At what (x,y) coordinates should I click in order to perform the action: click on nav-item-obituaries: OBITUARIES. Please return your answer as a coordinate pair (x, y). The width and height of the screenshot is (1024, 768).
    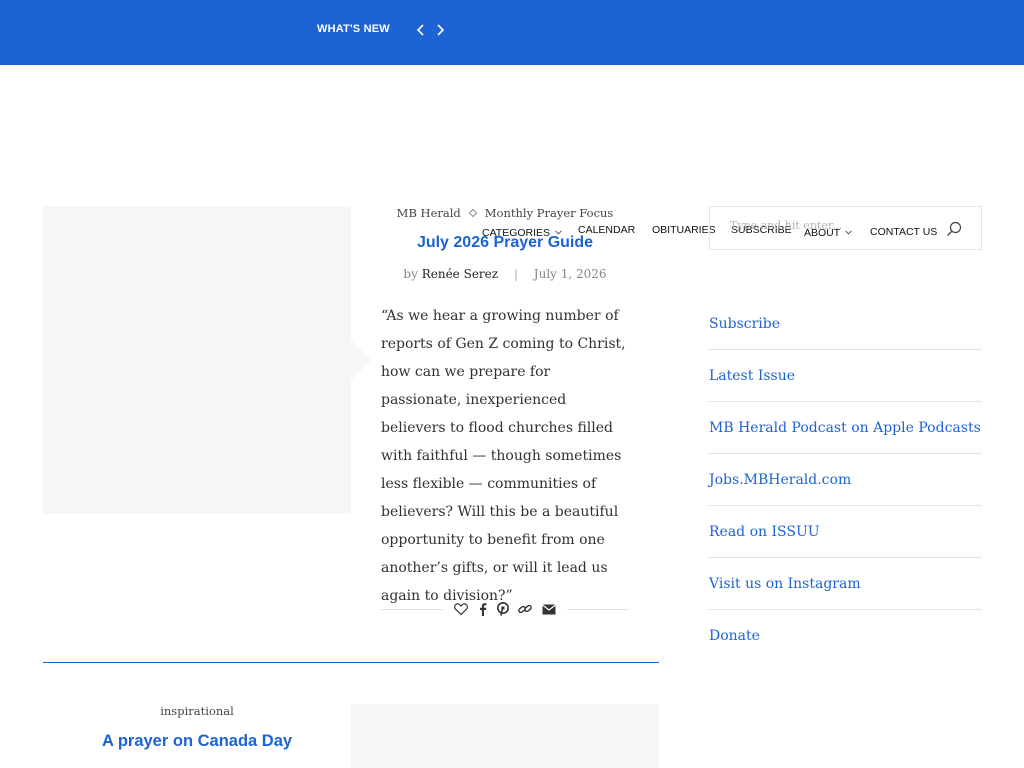
    Looking at the image, I should click on (684, 230).